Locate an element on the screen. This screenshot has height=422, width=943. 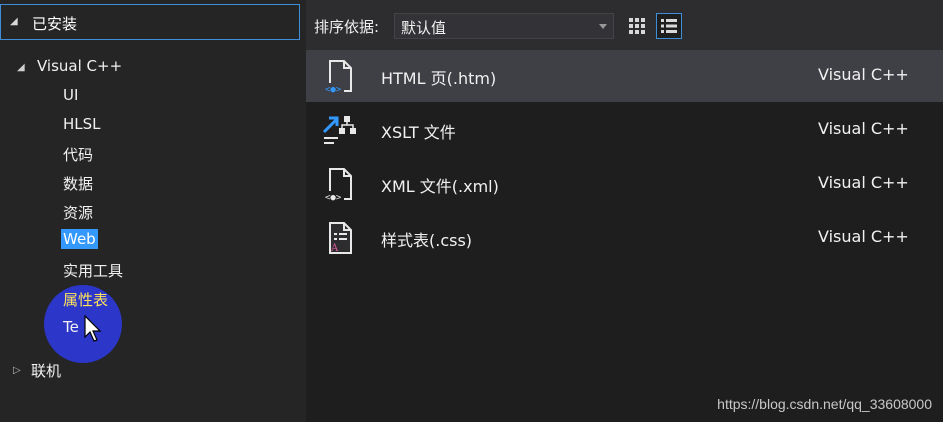
installed-label: 已安装 is located at coordinates (55, 24).